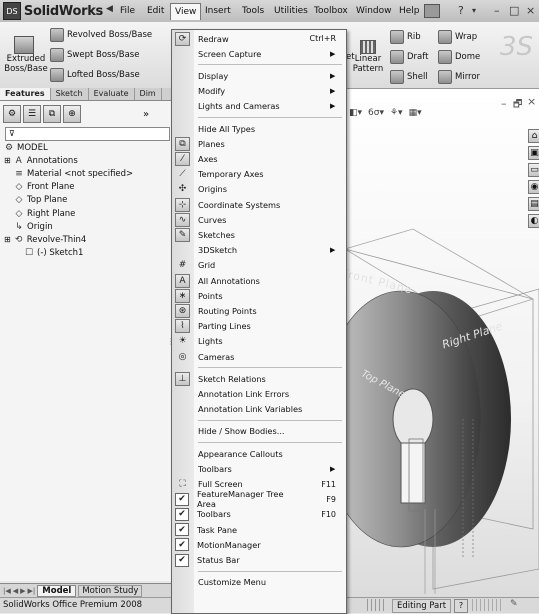 The width and height of the screenshot is (539, 614). I want to click on tree-item: ↳ Origin, so click(33, 226).